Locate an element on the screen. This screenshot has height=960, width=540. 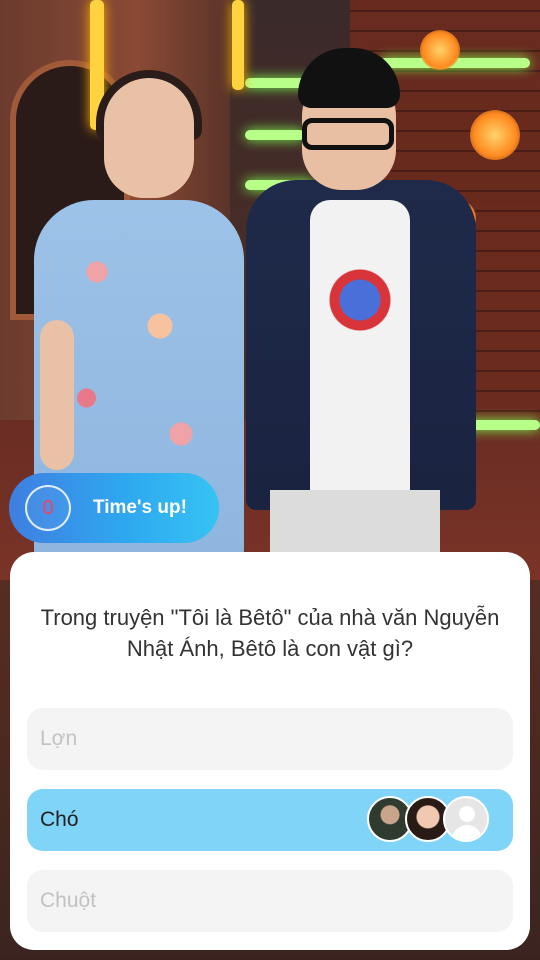
default-avatar-icon is located at coordinates (466, 819).